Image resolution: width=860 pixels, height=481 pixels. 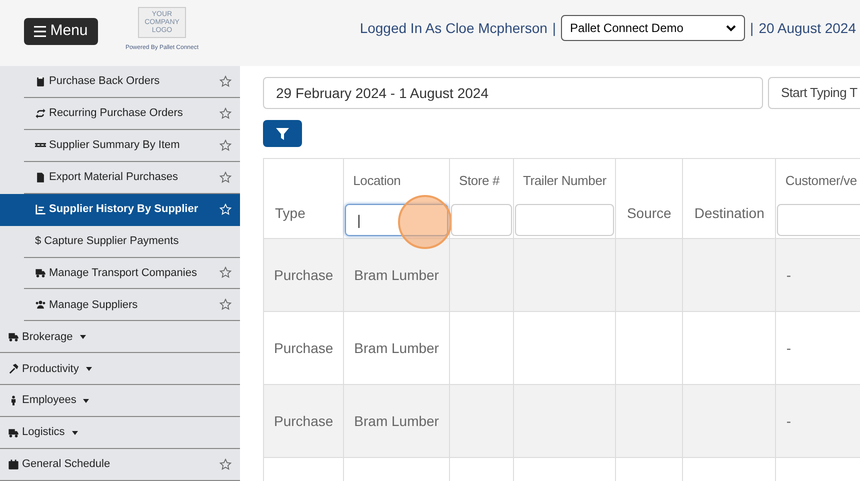 I want to click on column-header: Destination, so click(x=729, y=213).